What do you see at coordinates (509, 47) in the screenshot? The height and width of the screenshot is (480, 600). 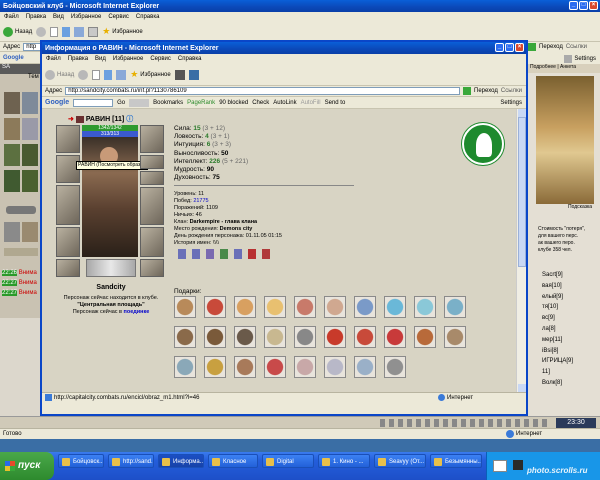 I see `maximize-button: □` at bounding box center [509, 47].